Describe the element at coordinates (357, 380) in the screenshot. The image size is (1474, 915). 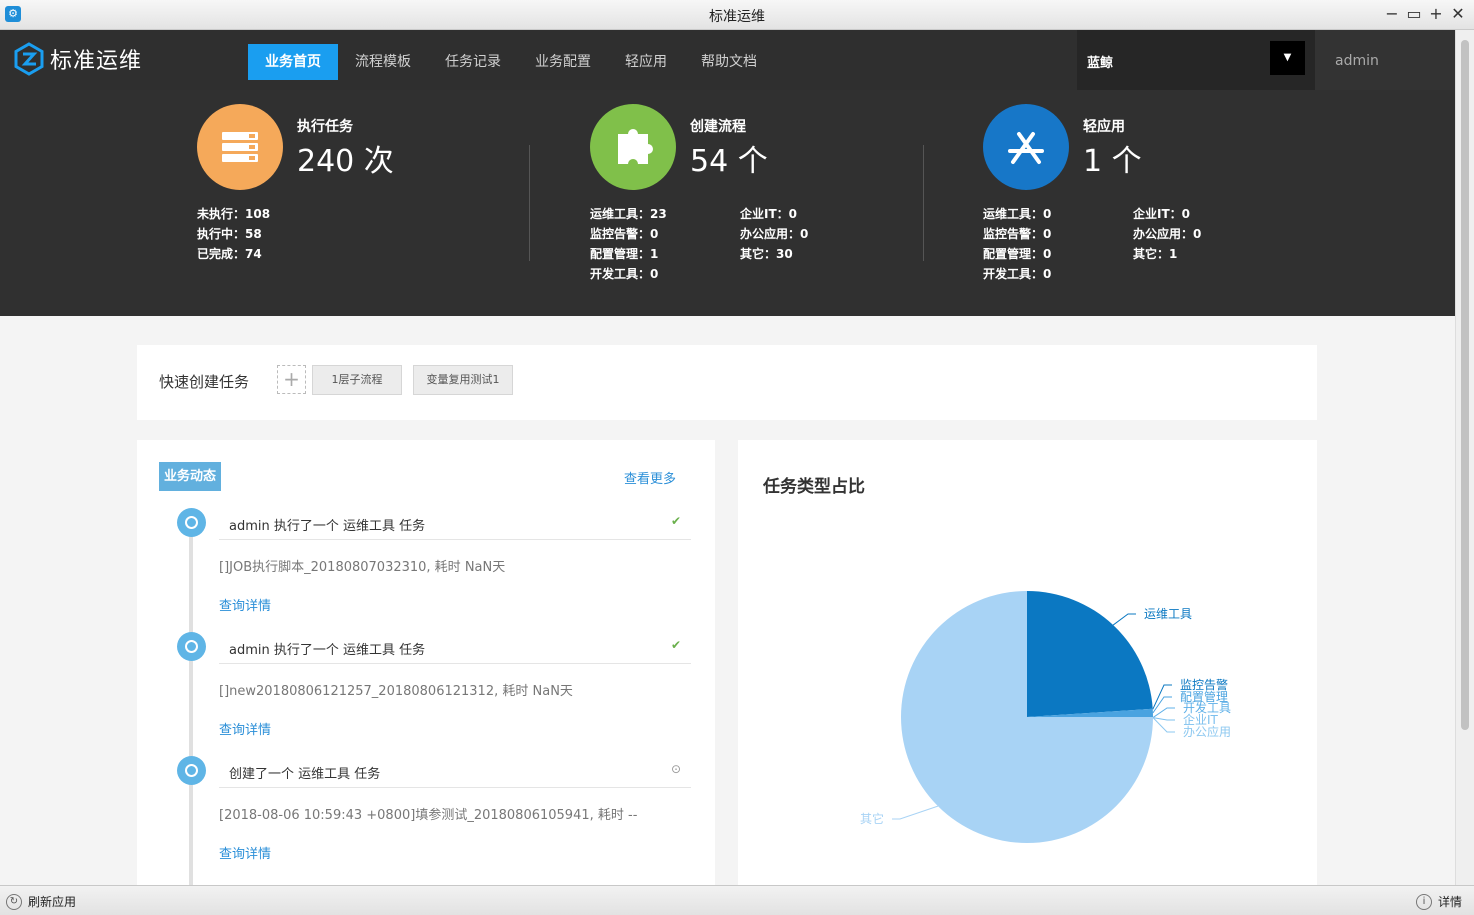
I see `quick-template-button: 1层子流程` at that location.